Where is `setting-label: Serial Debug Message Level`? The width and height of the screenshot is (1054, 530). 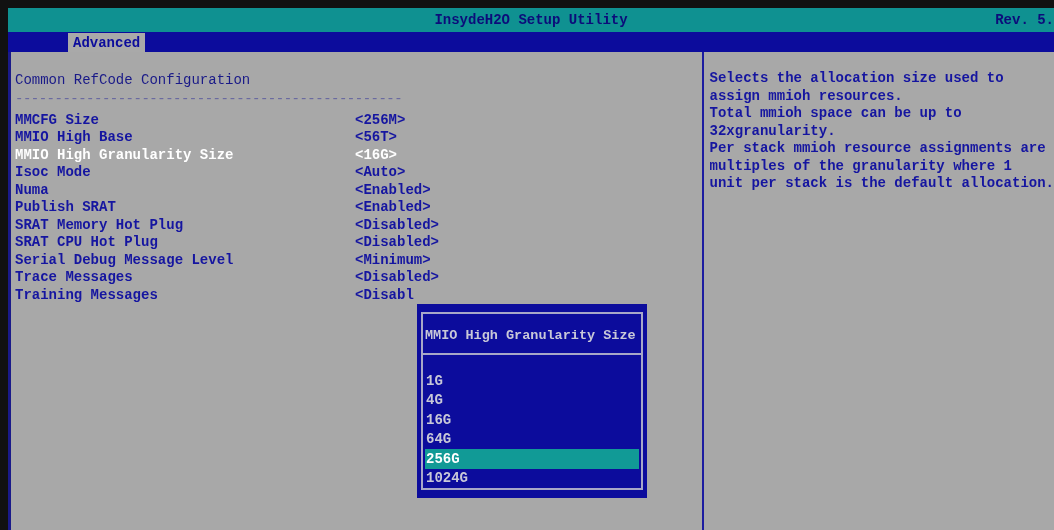 setting-label: Serial Debug Message Level is located at coordinates (185, 259).